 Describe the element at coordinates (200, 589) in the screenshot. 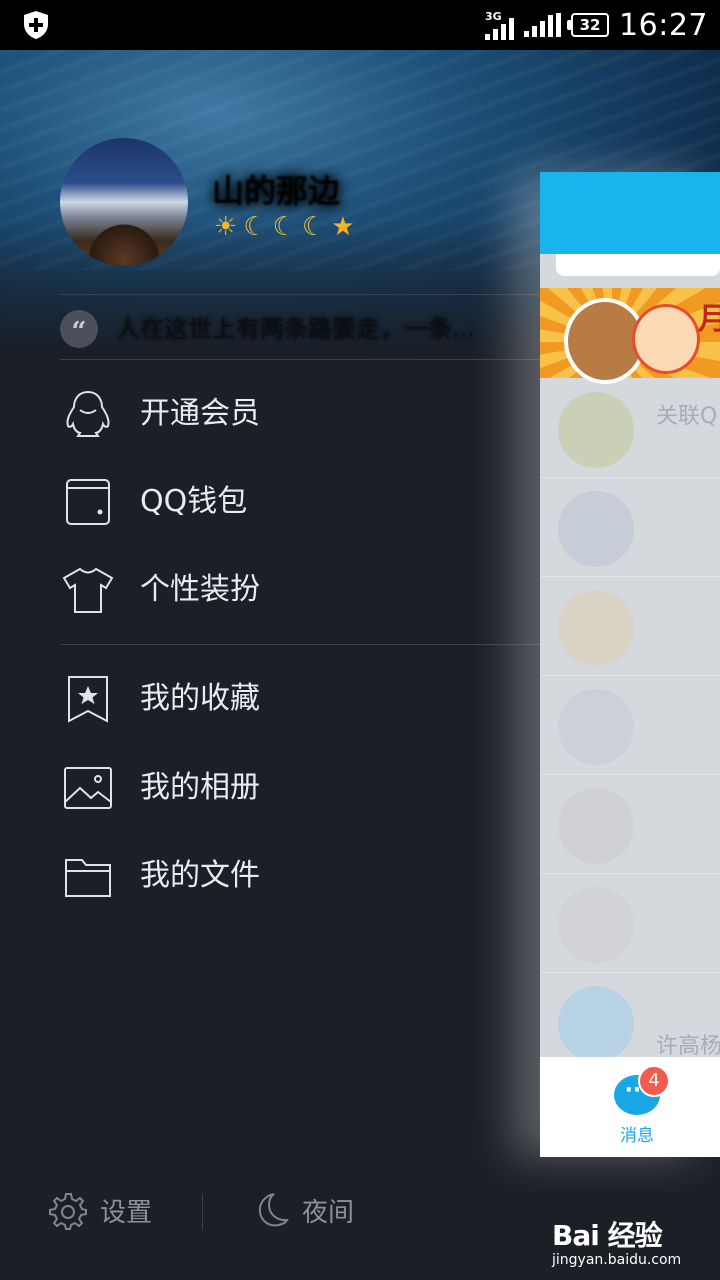

I see `menu-item-label: 个性装扮` at that location.